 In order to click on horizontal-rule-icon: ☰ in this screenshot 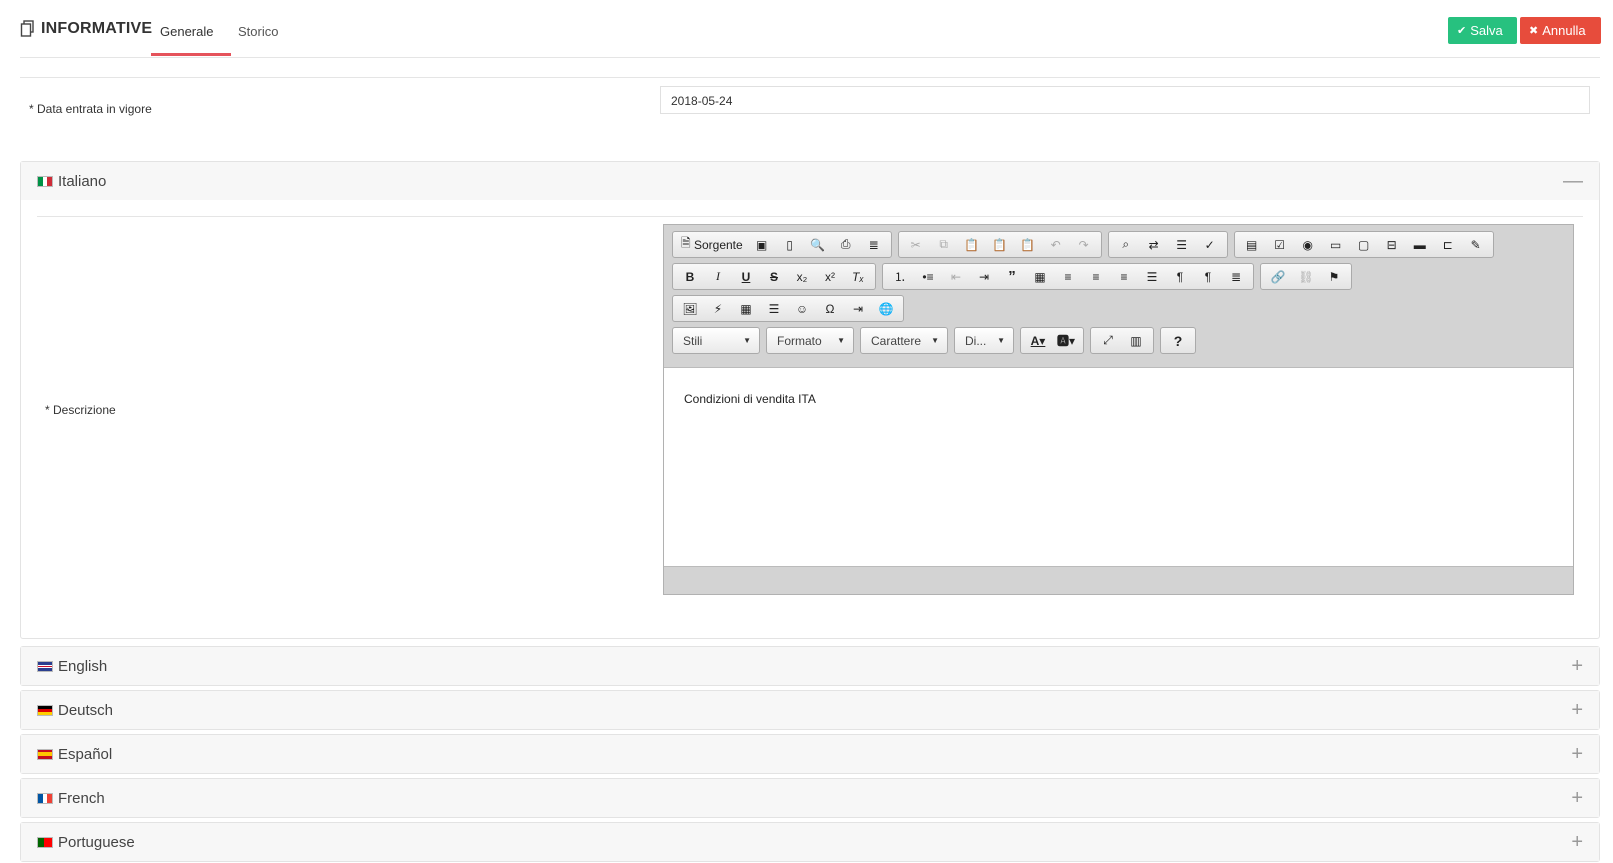, I will do `click(774, 308)`.